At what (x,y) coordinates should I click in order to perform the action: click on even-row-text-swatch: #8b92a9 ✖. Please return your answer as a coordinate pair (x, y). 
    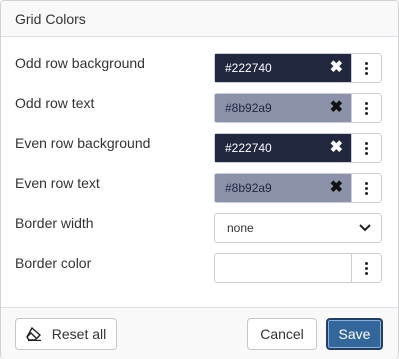
    Looking at the image, I should click on (283, 188).